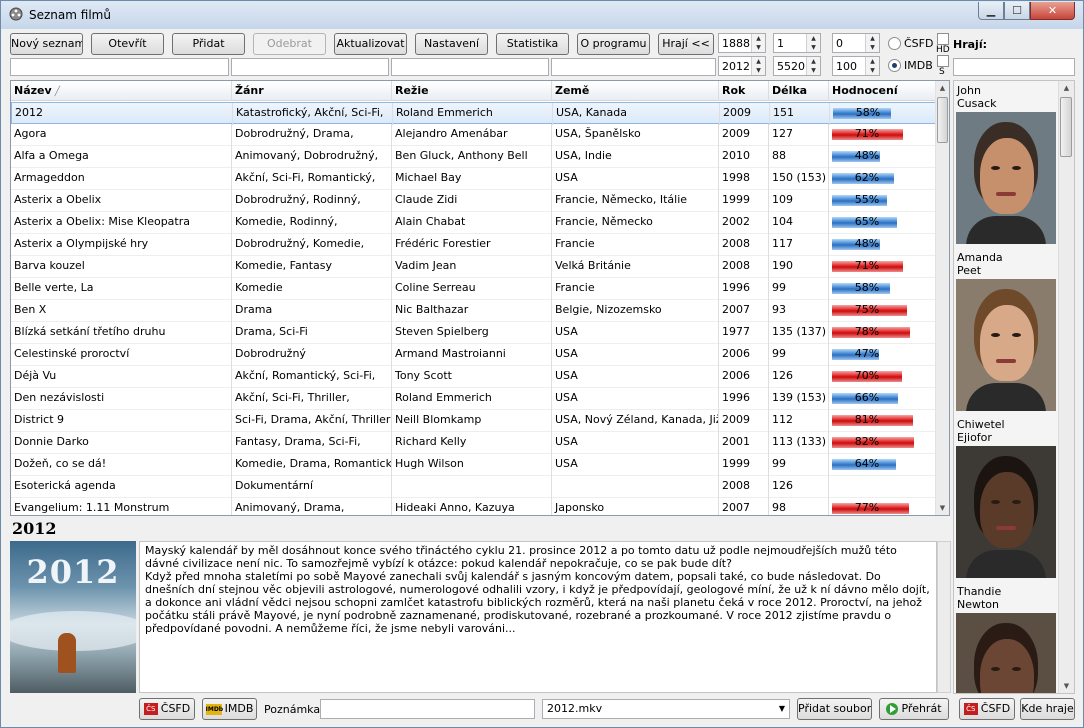 The width and height of the screenshot is (1084, 728). I want to click on column-header-rating: Hodnocení, so click(883, 91).